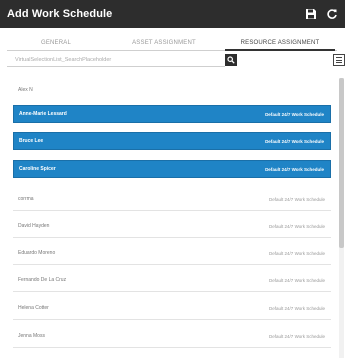  Describe the element at coordinates (43, 114) in the screenshot. I see `resource-name: Anne-Marie Lessard` at that location.